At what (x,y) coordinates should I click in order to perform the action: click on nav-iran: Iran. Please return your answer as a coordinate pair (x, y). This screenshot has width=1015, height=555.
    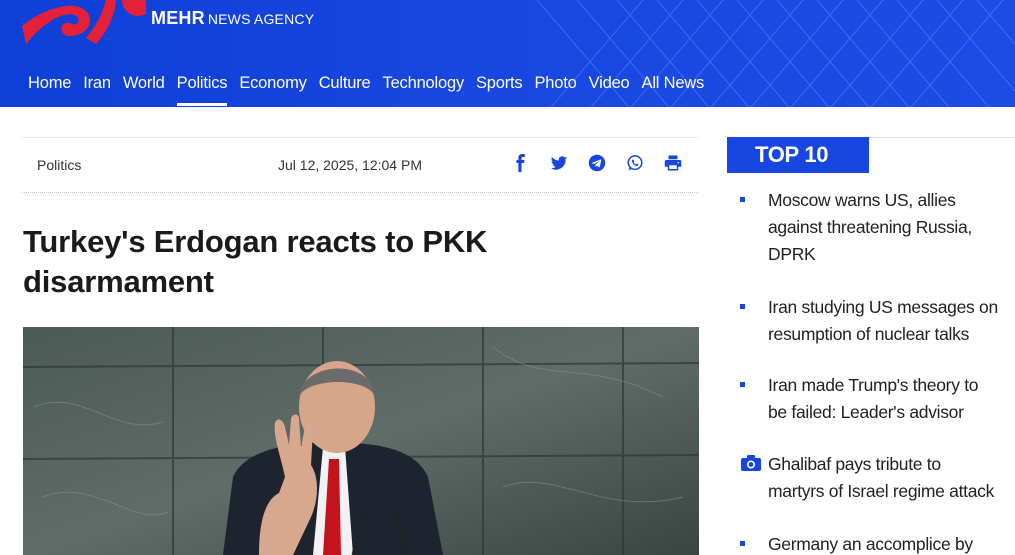
    Looking at the image, I should click on (97, 84).